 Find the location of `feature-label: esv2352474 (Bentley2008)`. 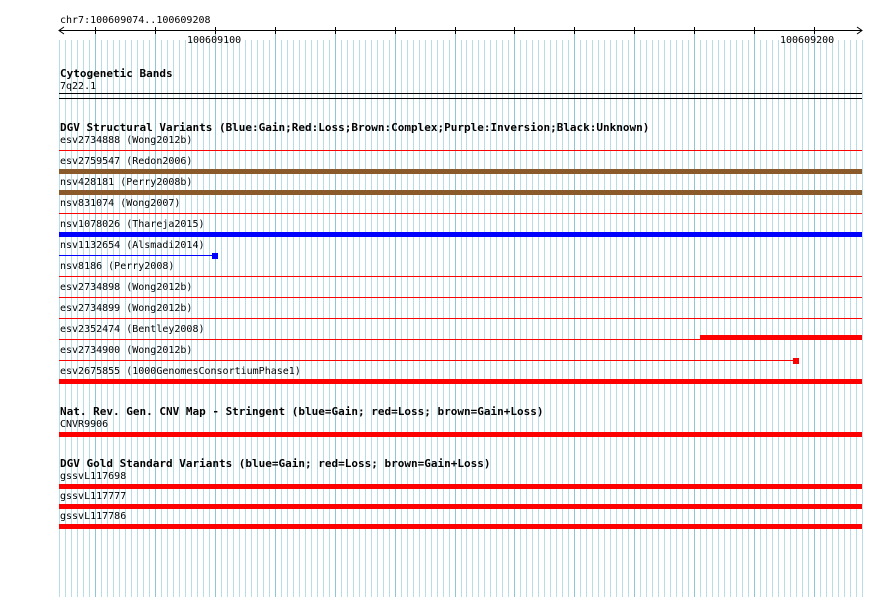

feature-label: esv2352474 (Bentley2008) is located at coordinates (132, 329).